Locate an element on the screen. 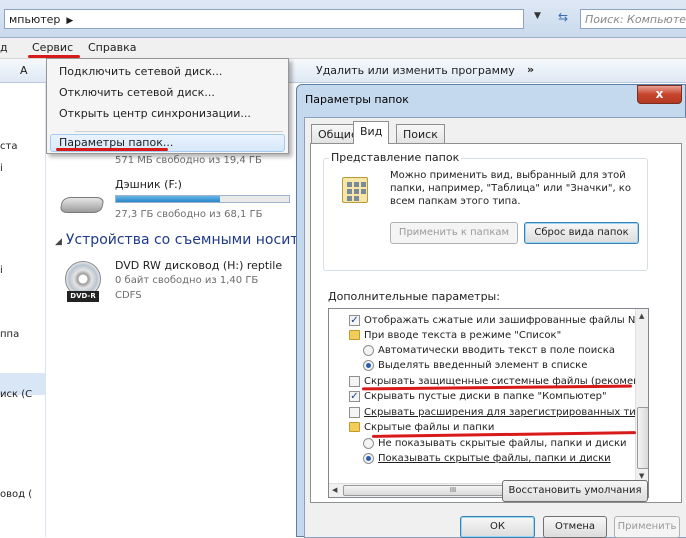 Image resolution: width=686 pixels, height=538 pixels. drive-f-name: Дэшник (F:) is located at coordinates (148, 184).